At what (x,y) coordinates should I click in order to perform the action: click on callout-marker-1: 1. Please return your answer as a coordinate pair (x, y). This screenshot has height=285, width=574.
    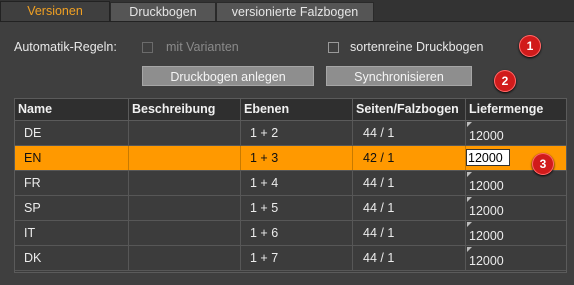
    Looking at the image, I should click on (530, 46).